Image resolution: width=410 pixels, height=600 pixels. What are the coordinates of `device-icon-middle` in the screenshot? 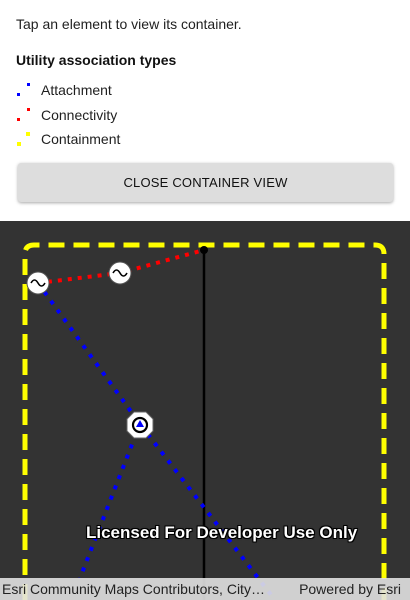 It's located at (120, 273).